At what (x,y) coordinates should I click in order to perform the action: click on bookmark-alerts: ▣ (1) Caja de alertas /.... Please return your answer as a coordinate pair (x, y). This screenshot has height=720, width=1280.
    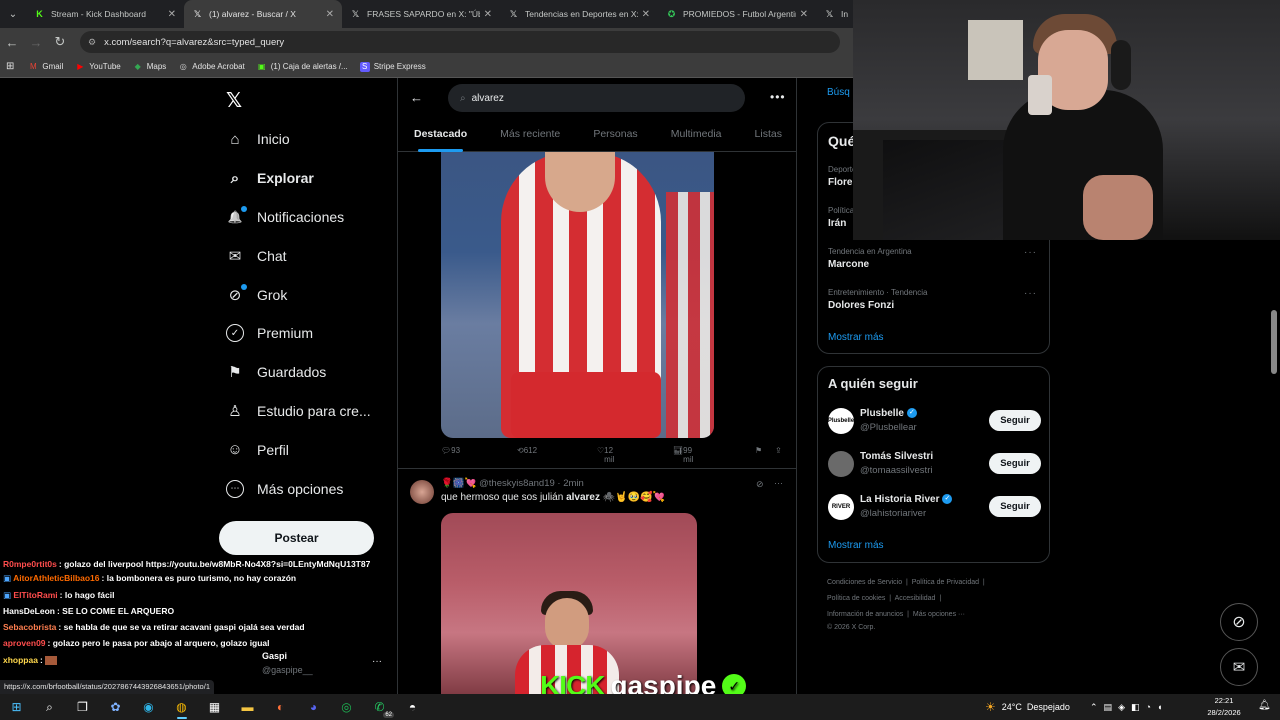
    Looking at the image, I should click on (302, 67).